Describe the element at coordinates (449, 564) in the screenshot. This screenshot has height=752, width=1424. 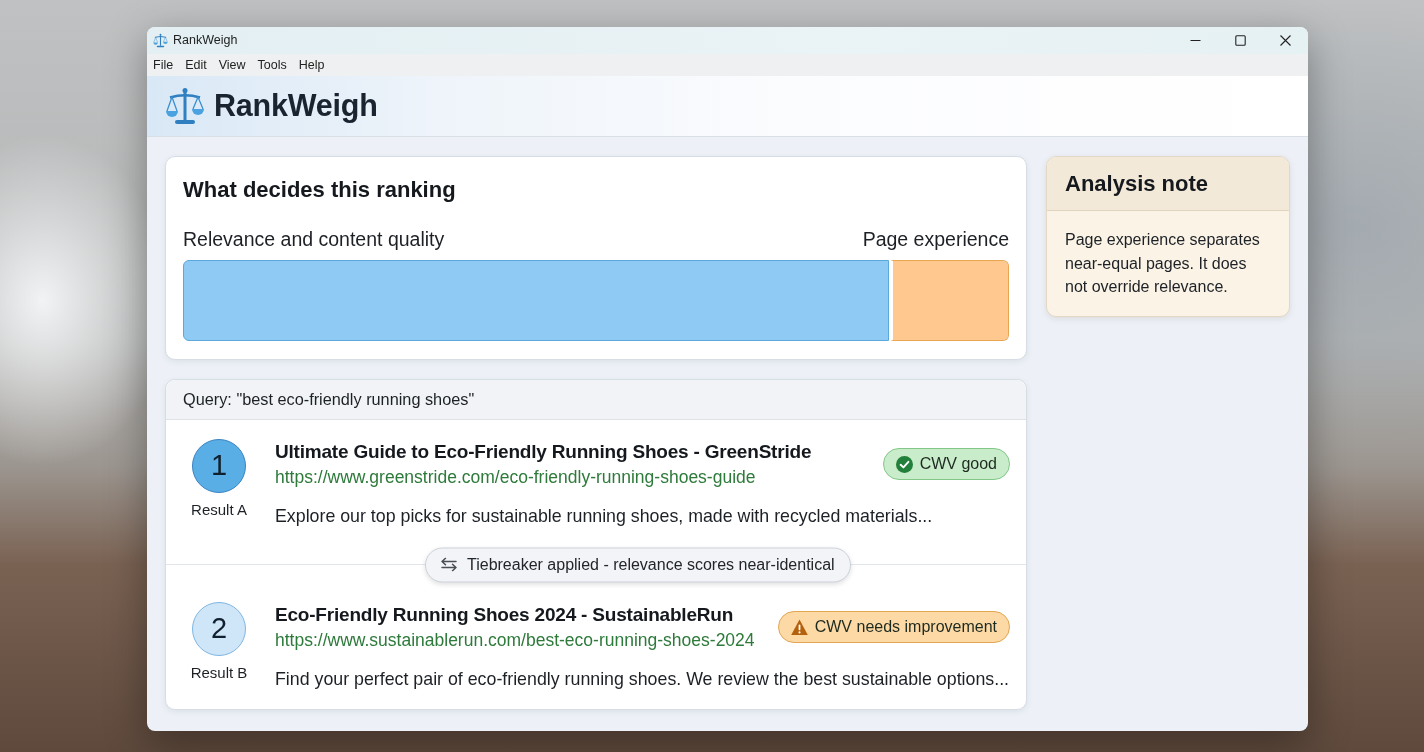
I see `swap-arrows-icon` at that location.